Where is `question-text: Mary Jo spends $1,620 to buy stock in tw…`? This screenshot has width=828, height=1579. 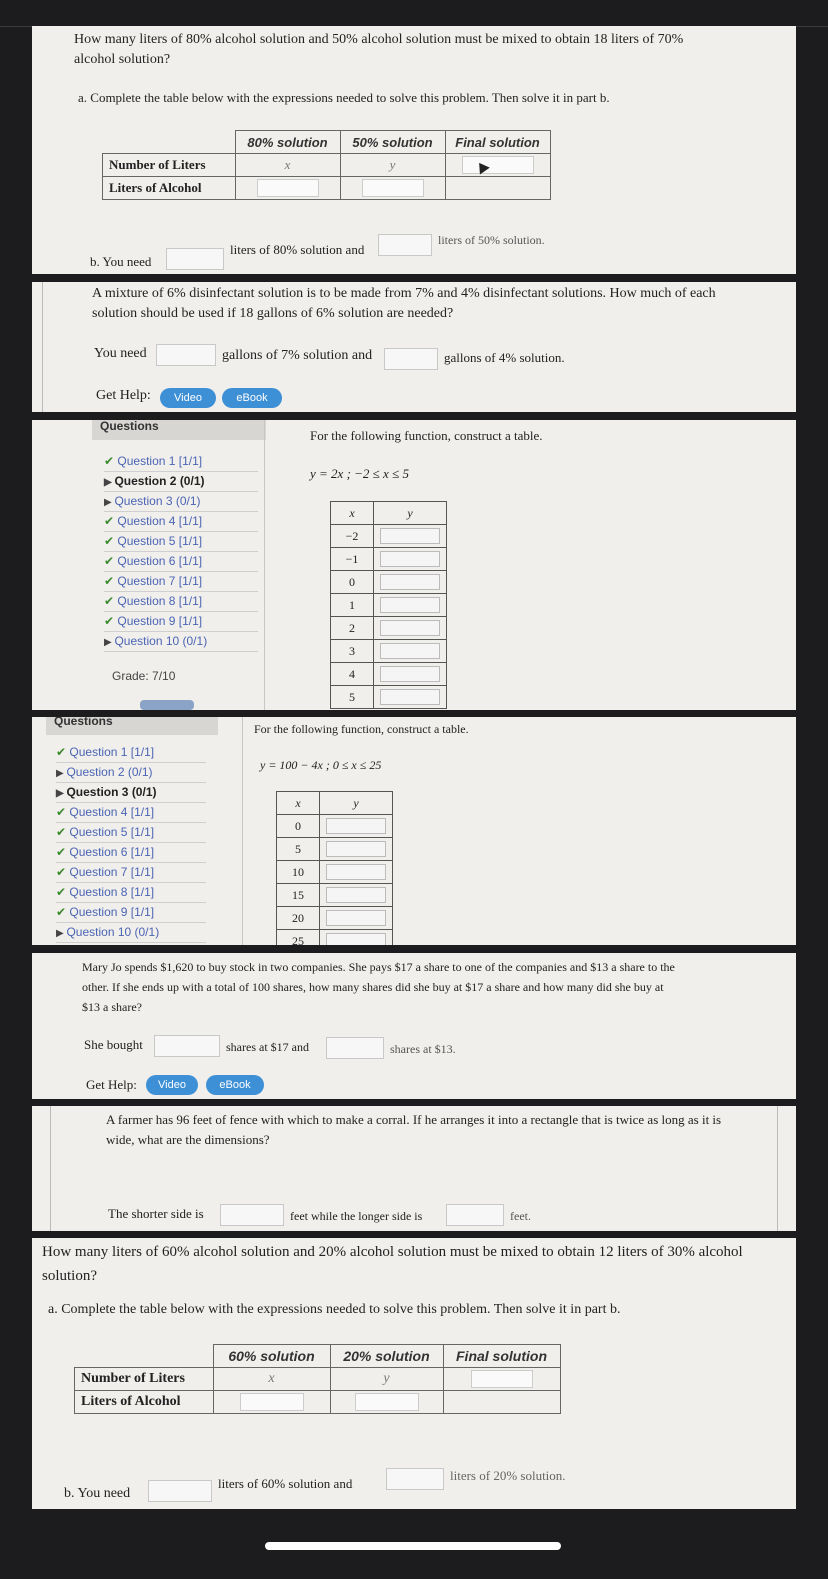 question-text: Mary Jo spends $1,620 to buy stock in tw… is located at coordinates (378, 987).